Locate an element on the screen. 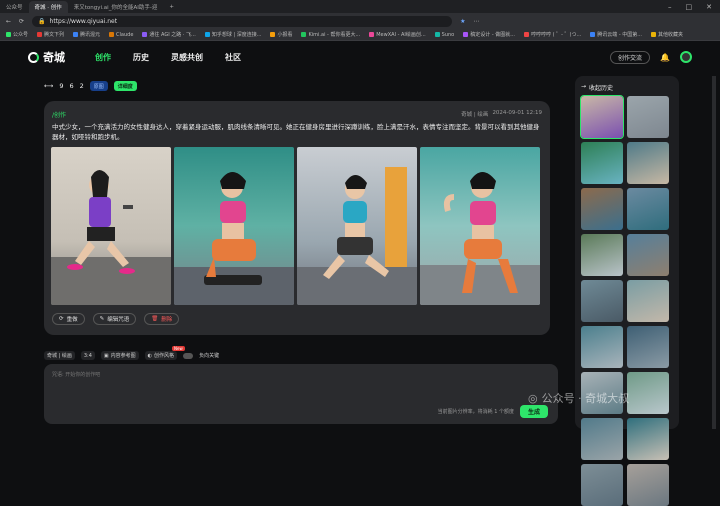 The width and height of the screenshot is (720, 506). star-icon: ★ is located at coordinates (462, 21).